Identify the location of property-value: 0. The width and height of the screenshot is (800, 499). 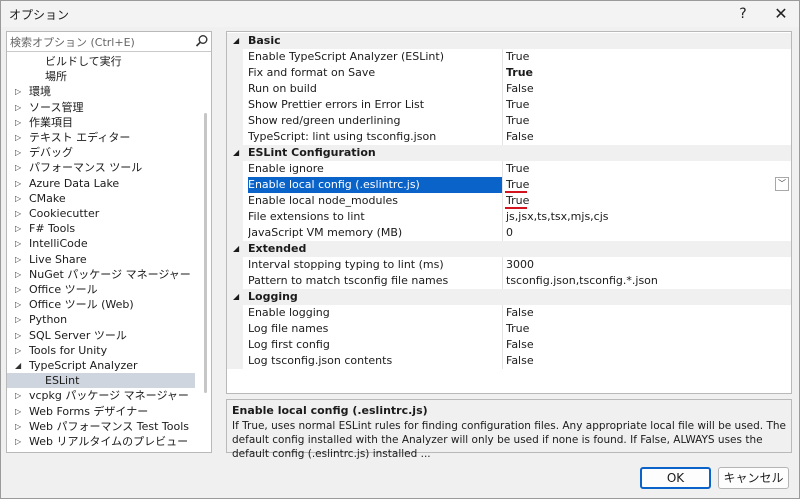
(509, 233).